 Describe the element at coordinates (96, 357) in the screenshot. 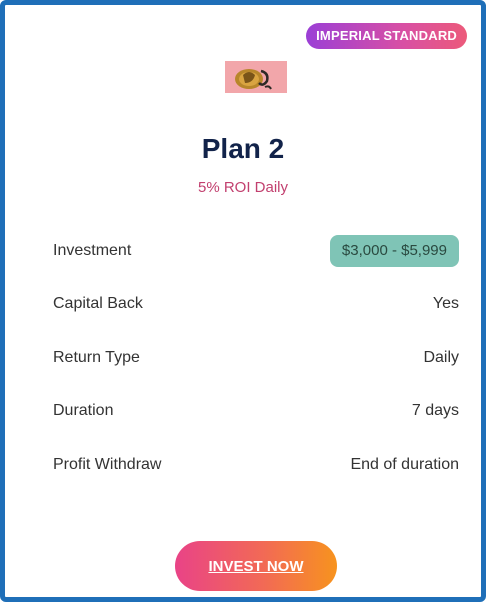

I see `return-type-label: Return Type` at that location.